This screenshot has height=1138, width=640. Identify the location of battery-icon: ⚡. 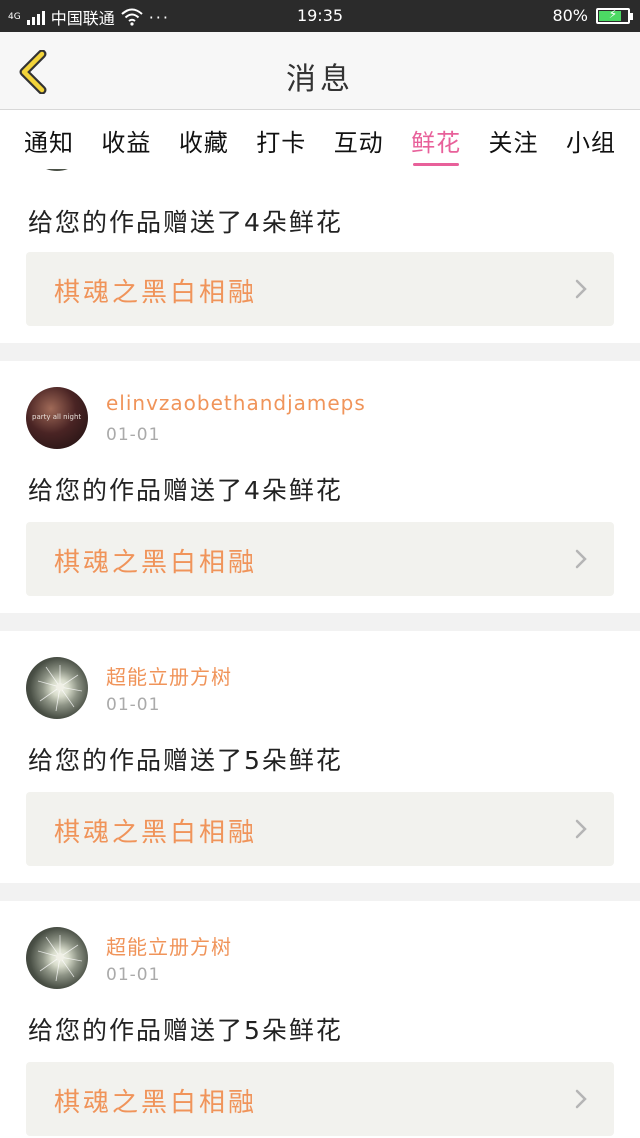
(614, 15).